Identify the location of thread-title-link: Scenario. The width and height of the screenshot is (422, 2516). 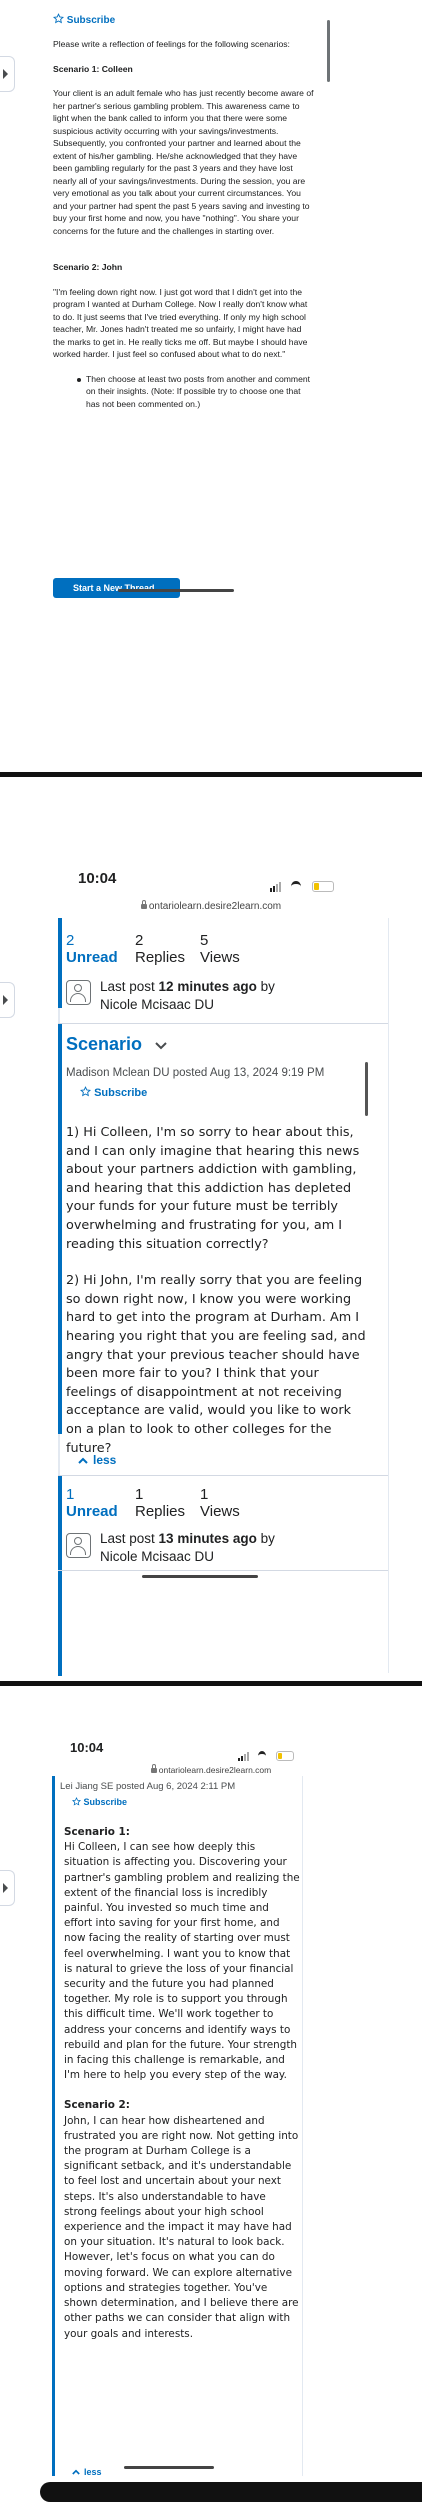
(116, 1044).